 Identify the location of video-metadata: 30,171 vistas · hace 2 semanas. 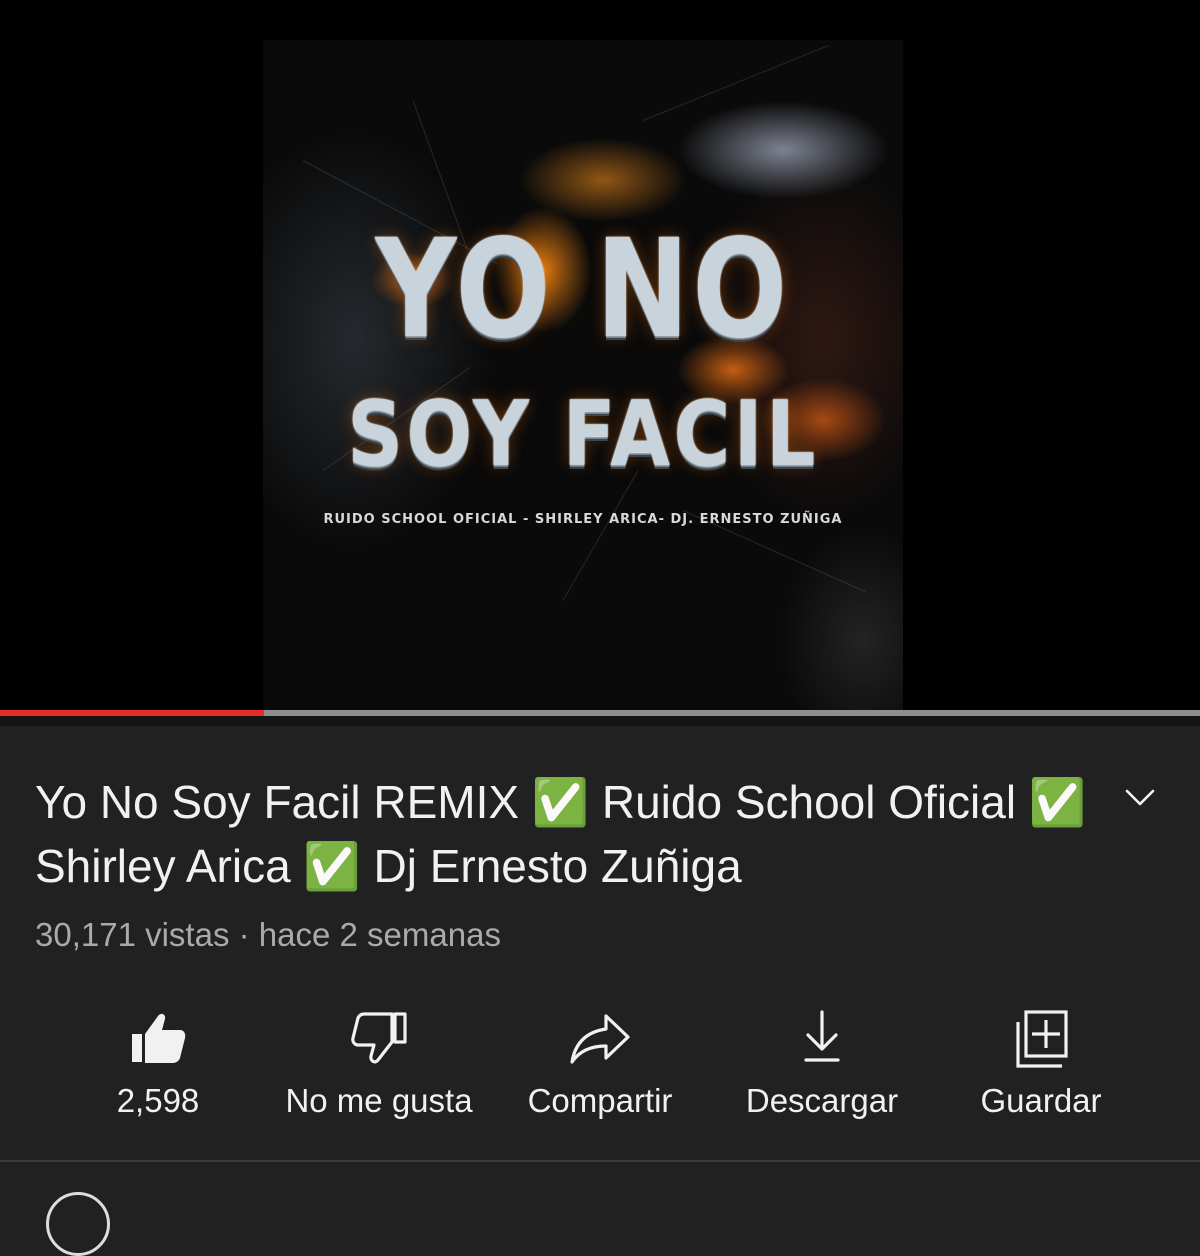
(268, 935).